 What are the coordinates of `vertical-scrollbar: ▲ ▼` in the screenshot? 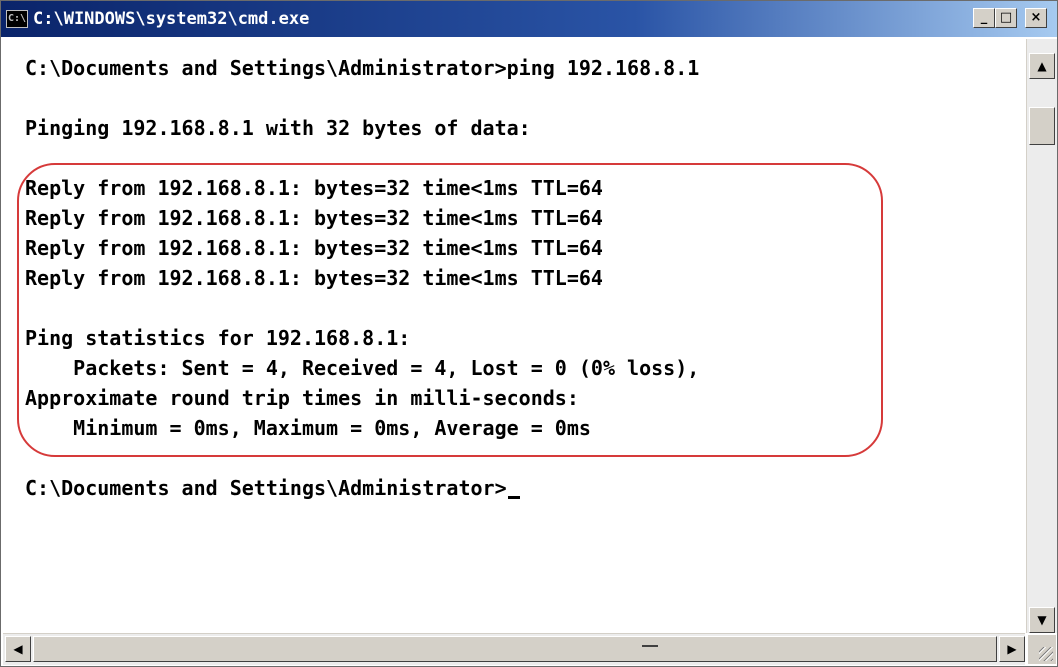 It's located at (1041, 336).